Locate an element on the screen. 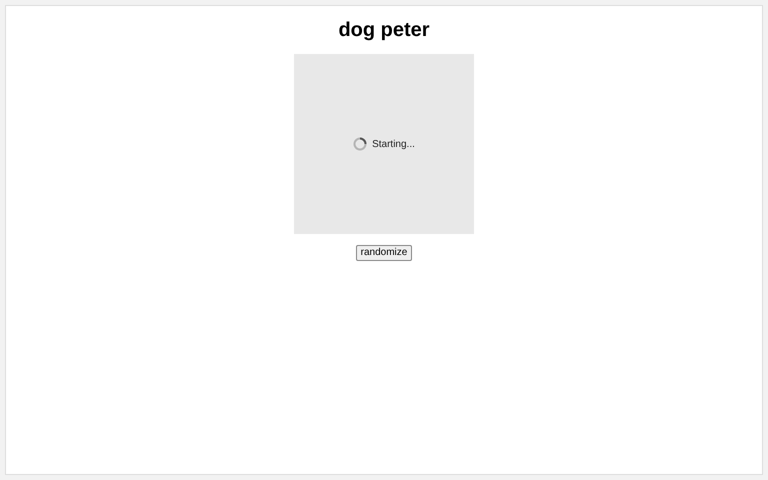 The height and width of the screenshot is (480, 768). randomize-button: randomize is located at coordinates (384, 253).